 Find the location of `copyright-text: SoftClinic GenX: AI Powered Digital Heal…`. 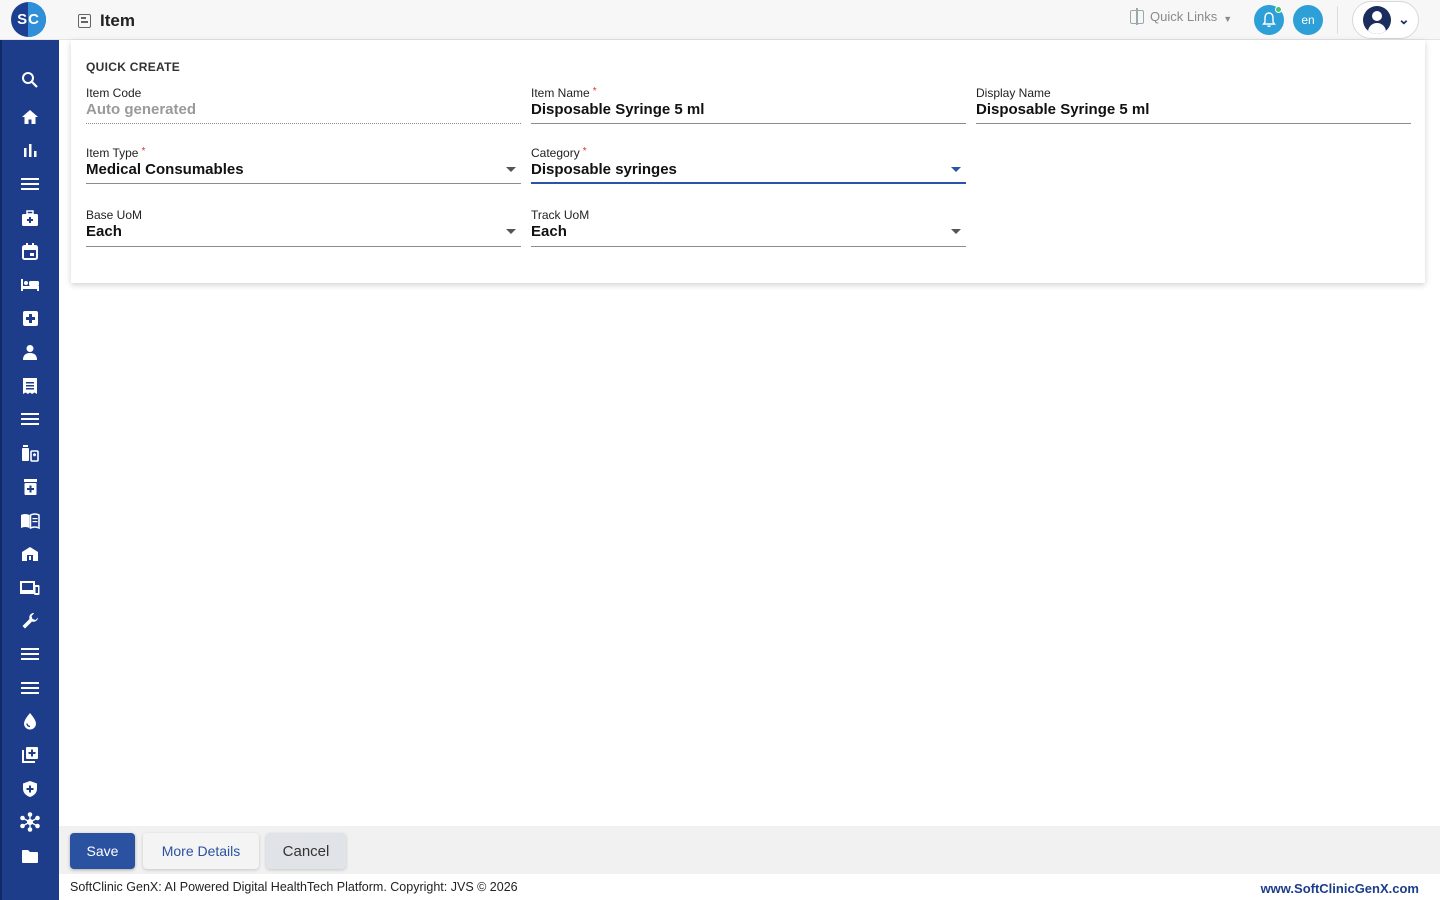

copyright-text: SoftClinic GenX: AI Powered Digital Heal… is located at coordinates (294, 887).